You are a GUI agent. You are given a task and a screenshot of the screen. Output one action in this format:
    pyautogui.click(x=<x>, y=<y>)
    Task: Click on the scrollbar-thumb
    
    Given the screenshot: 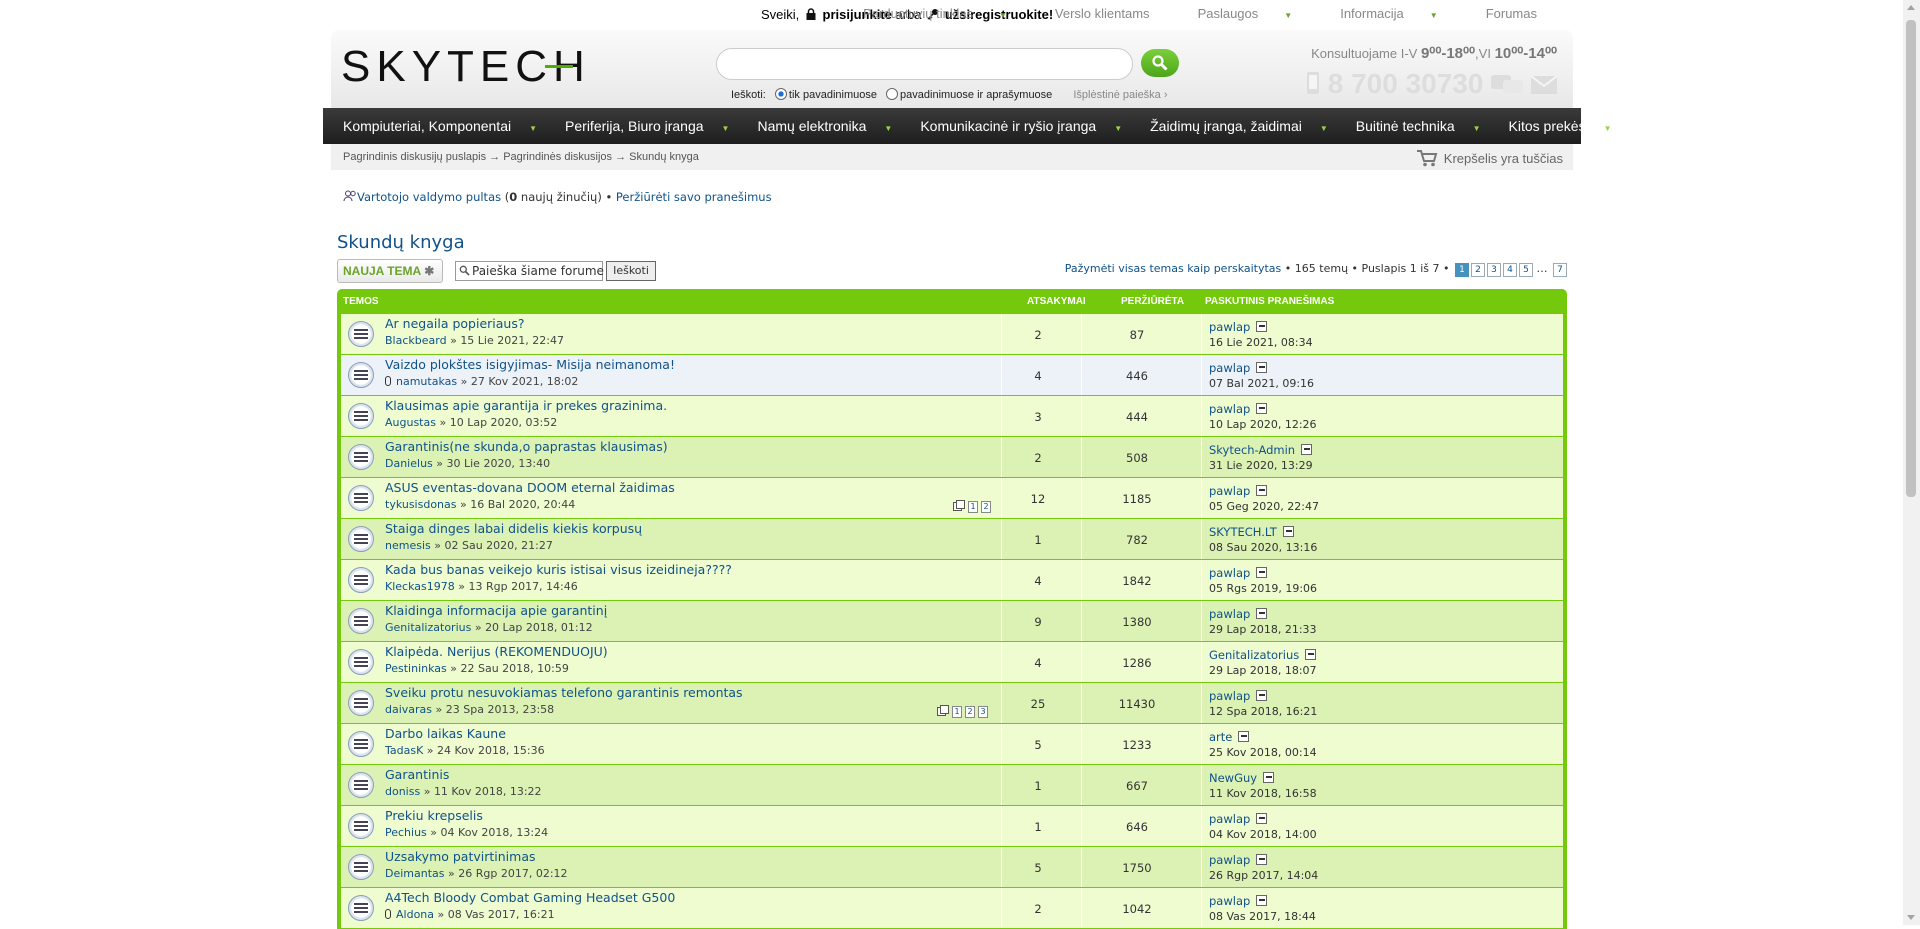 What is the action you would take?
    pyautogui.click(x=1911, y=258)
    